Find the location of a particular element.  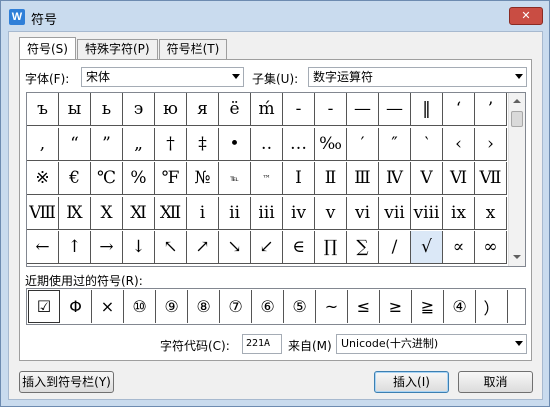

symbol-cell: Ⅳ is located at coordinates (395, 178).